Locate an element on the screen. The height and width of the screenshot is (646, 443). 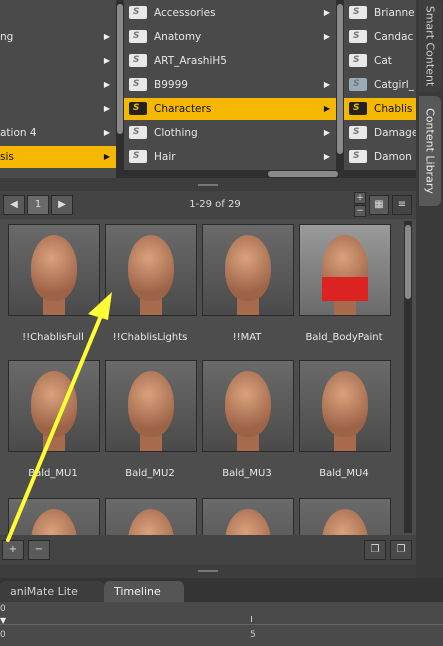
annotation-arrow is located at coordinates (59, 417).